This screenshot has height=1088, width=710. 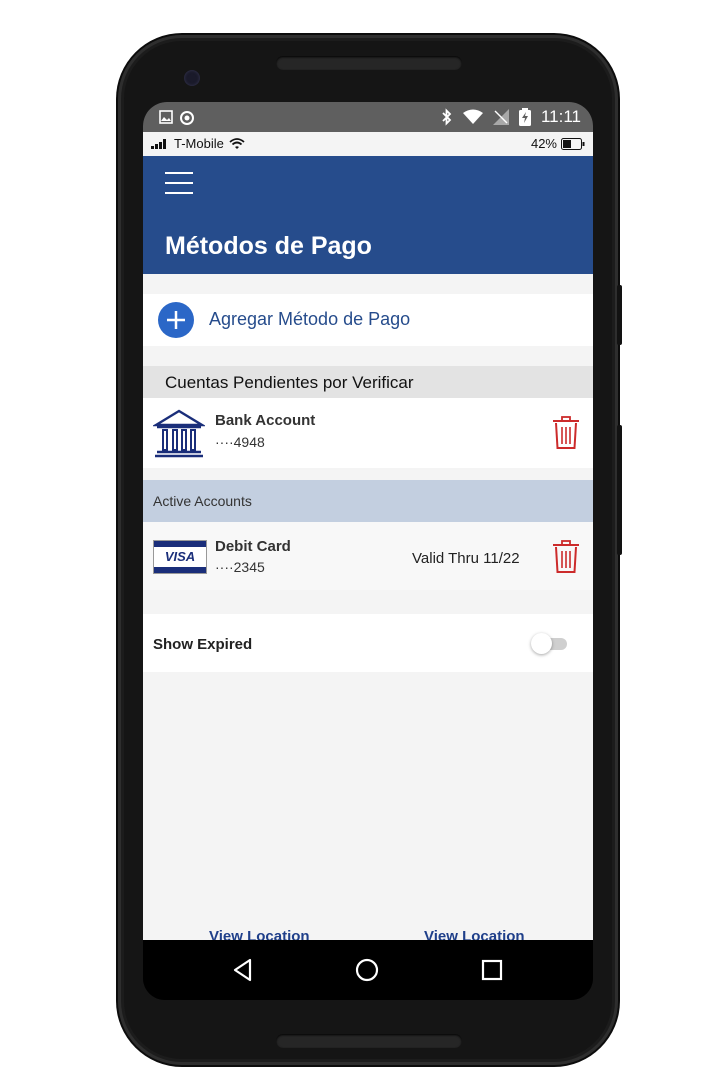 What do you see at coordinates (368, 144) in the screenshot?
I see `carrier-status-bar: T-Mobile 42%` at bounding box center [368, 144].